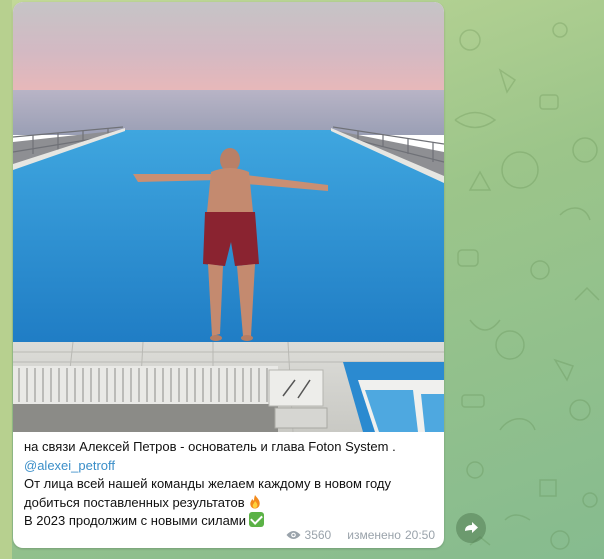 This screenshot has height=559, width=604. I want to click on share-arrow-icon, so click(471, 527).